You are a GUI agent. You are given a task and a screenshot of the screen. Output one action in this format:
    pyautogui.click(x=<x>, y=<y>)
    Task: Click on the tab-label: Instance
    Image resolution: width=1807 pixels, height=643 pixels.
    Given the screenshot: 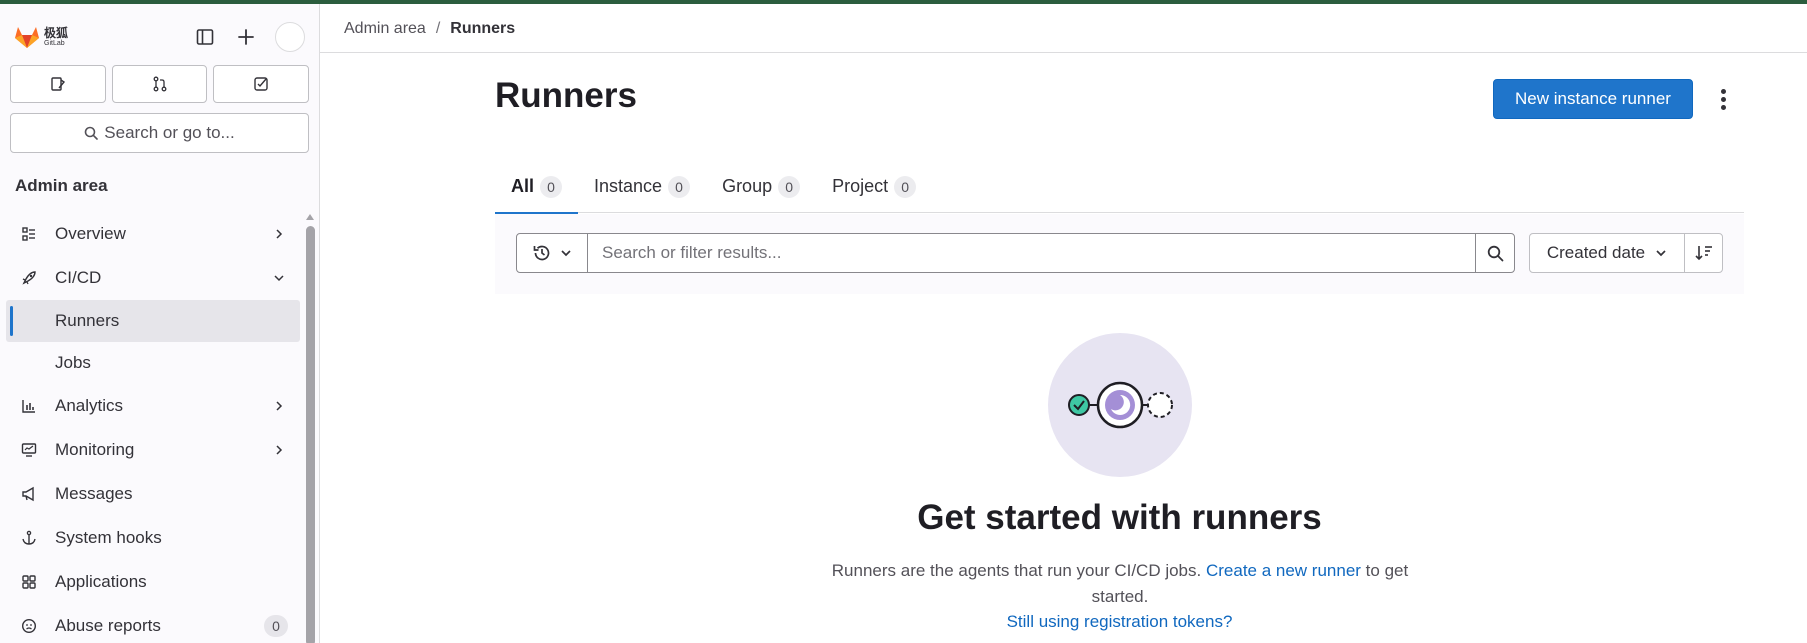 What is the action you would take?
    pyautogui.click(x=628, y=186)
    